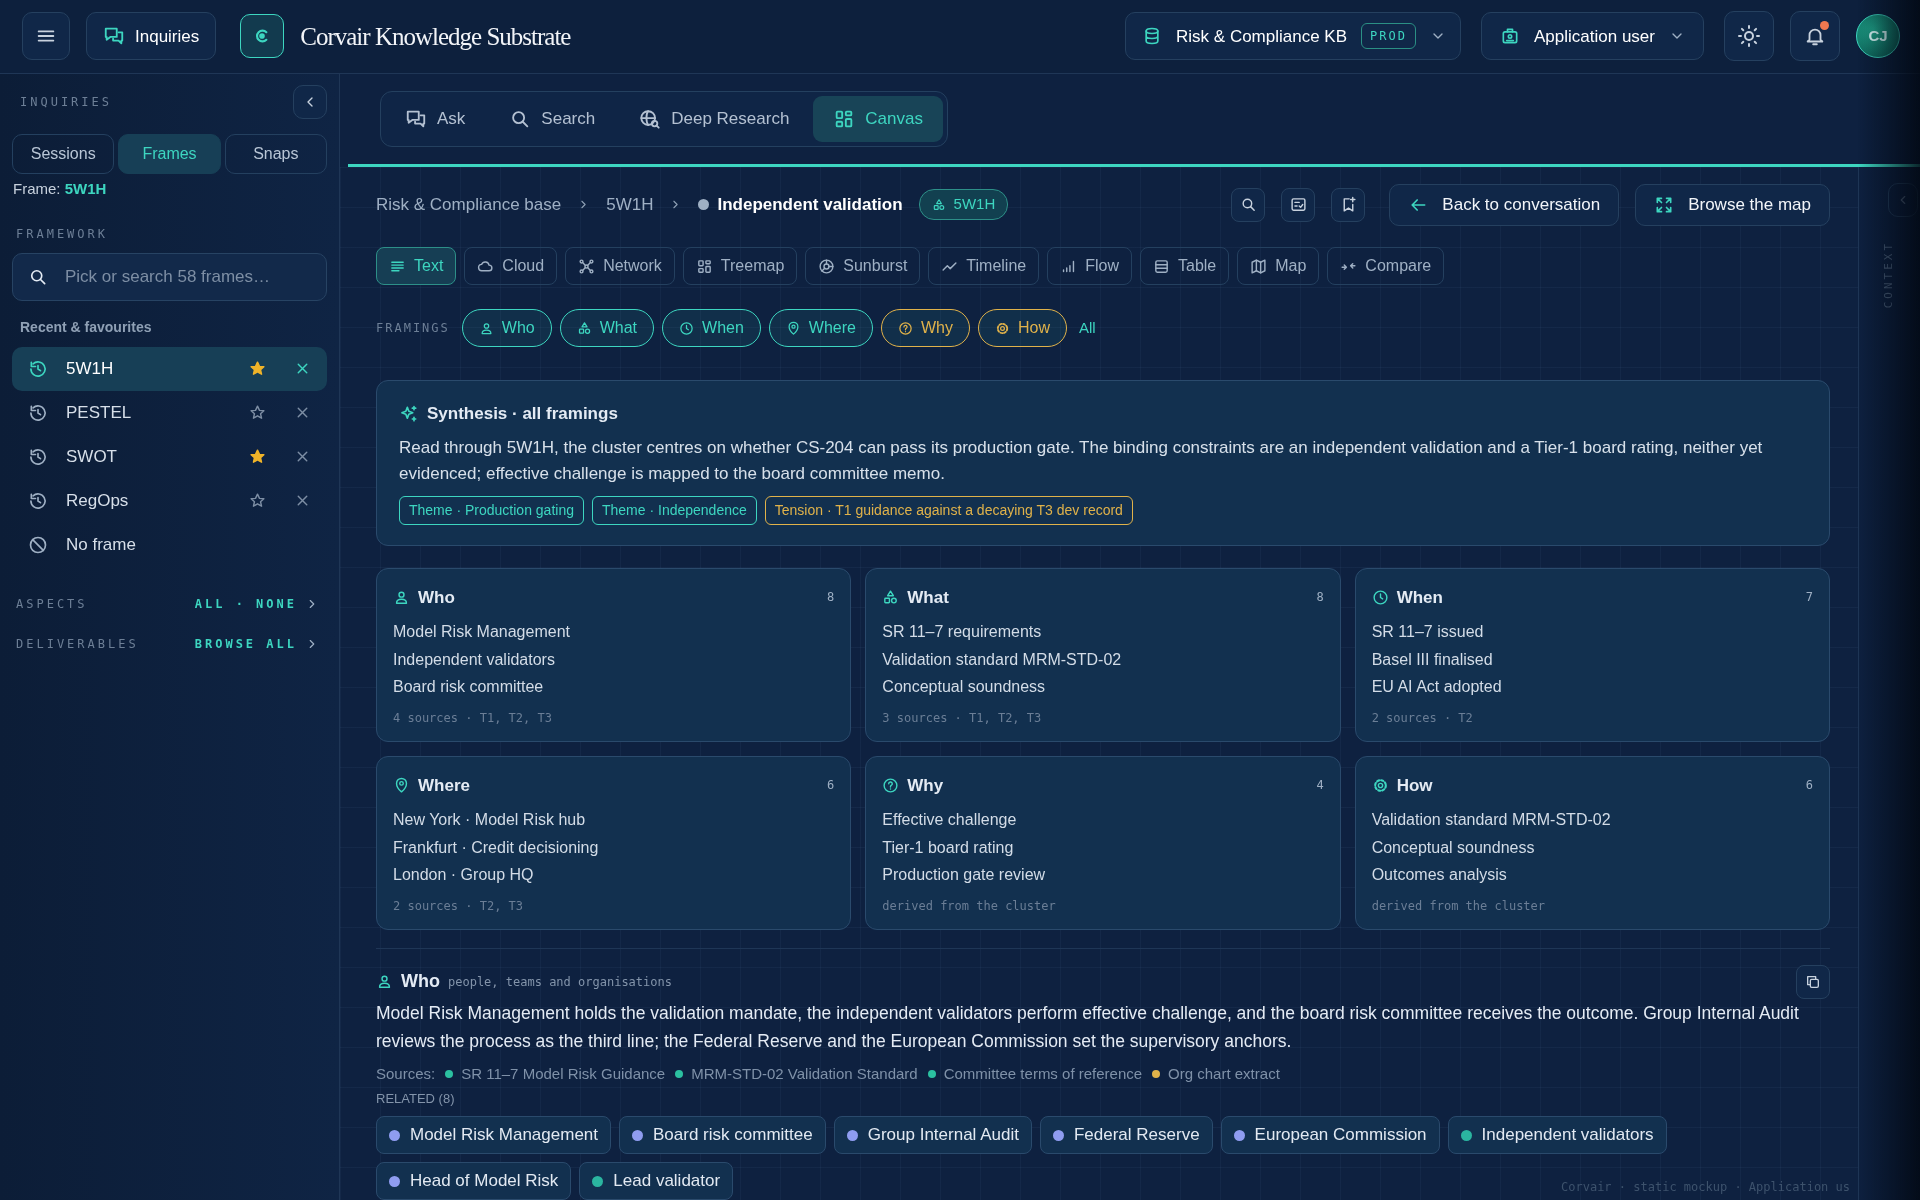 The image size is (1920, 1200). Describe the element at coordinates (964, 686) in the screenshot. I see `card-item: Conceptual soundness` at that location.